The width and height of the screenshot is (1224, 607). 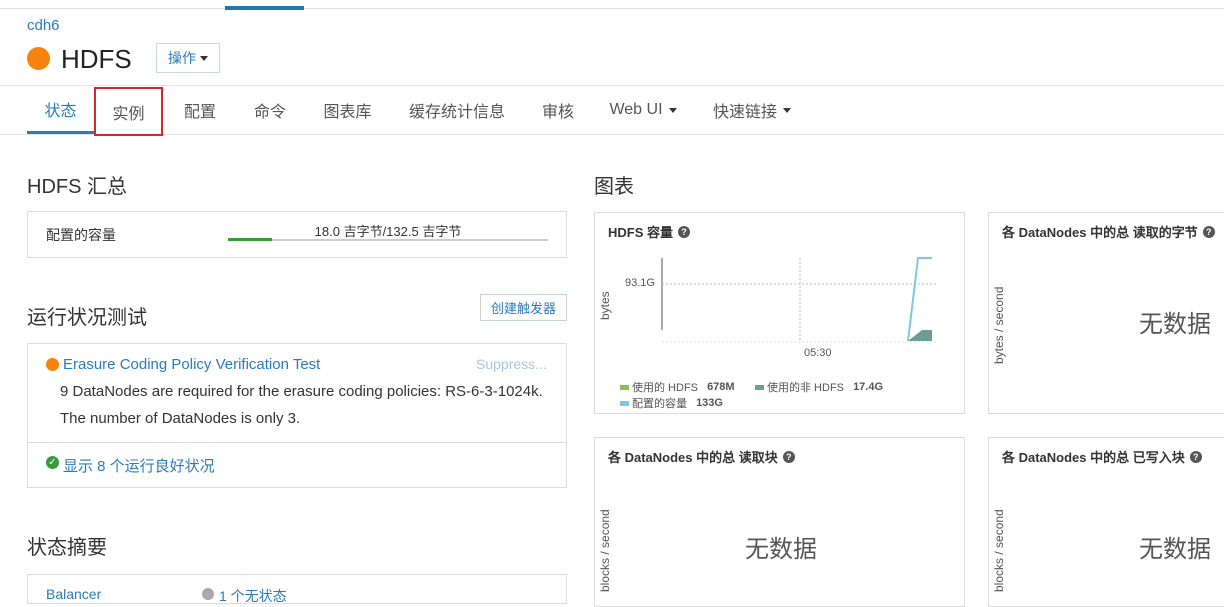 What do you see at coordinates (868, 387) in the screenshot?
I see `legend-value: 17.4G` at bounding box center [868, 387].